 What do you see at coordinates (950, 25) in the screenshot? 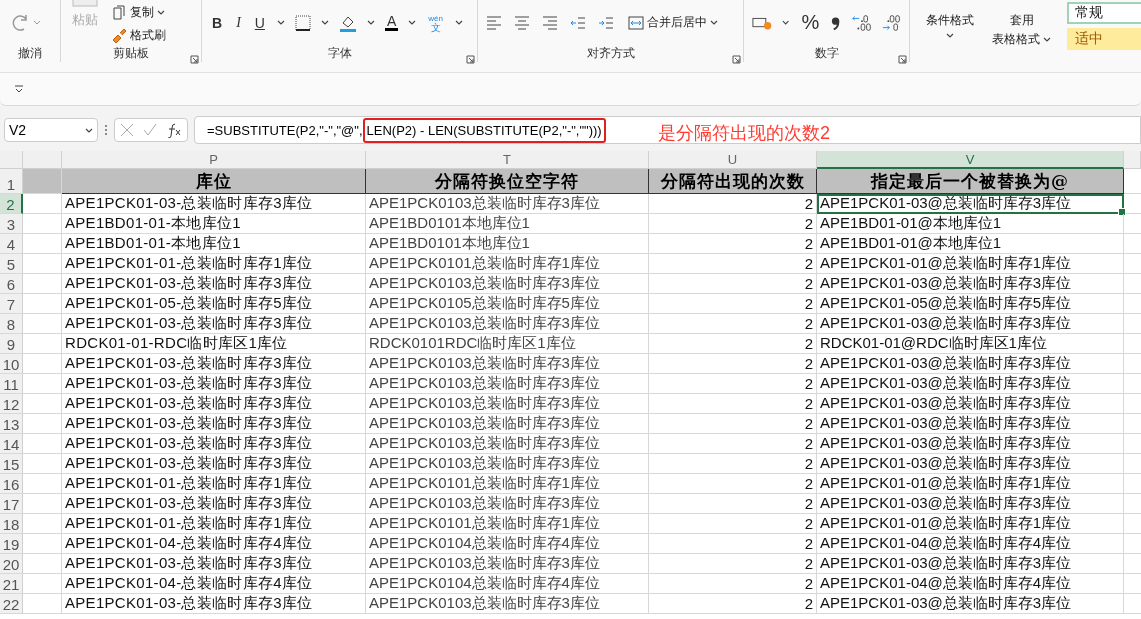
I see `conditional-format-button: 条件格式` at bounding box center [950, 25].